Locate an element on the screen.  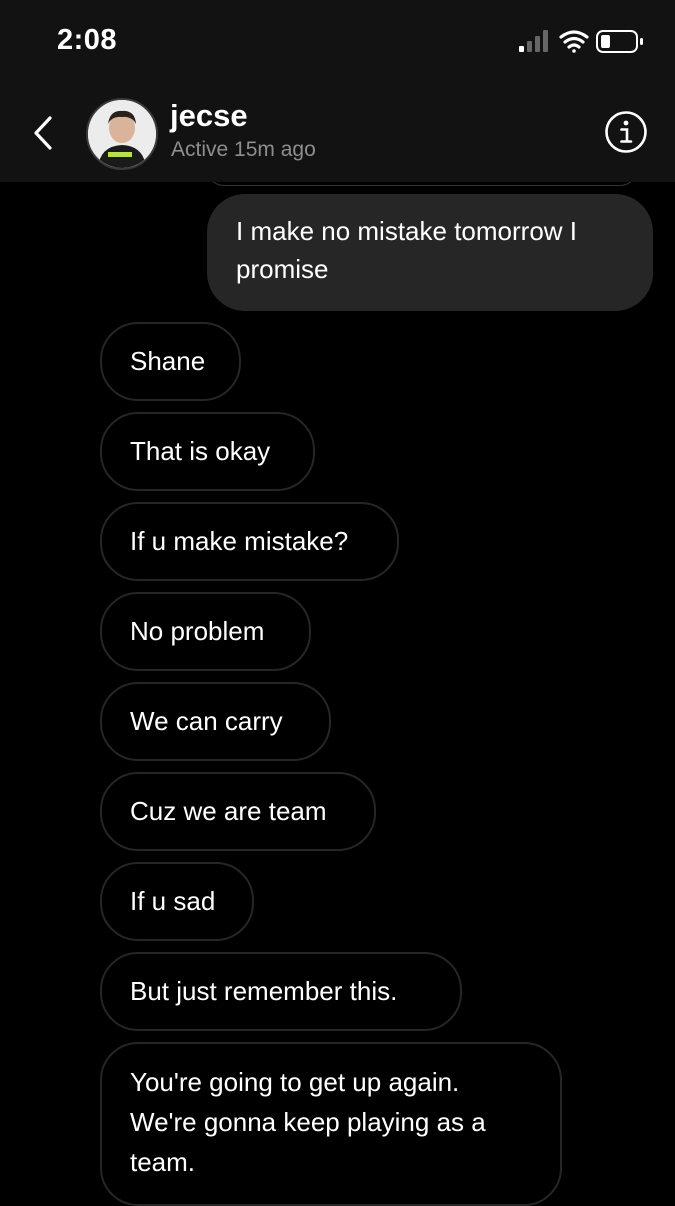
status-icons-svg is located at coordinates (581, 41).